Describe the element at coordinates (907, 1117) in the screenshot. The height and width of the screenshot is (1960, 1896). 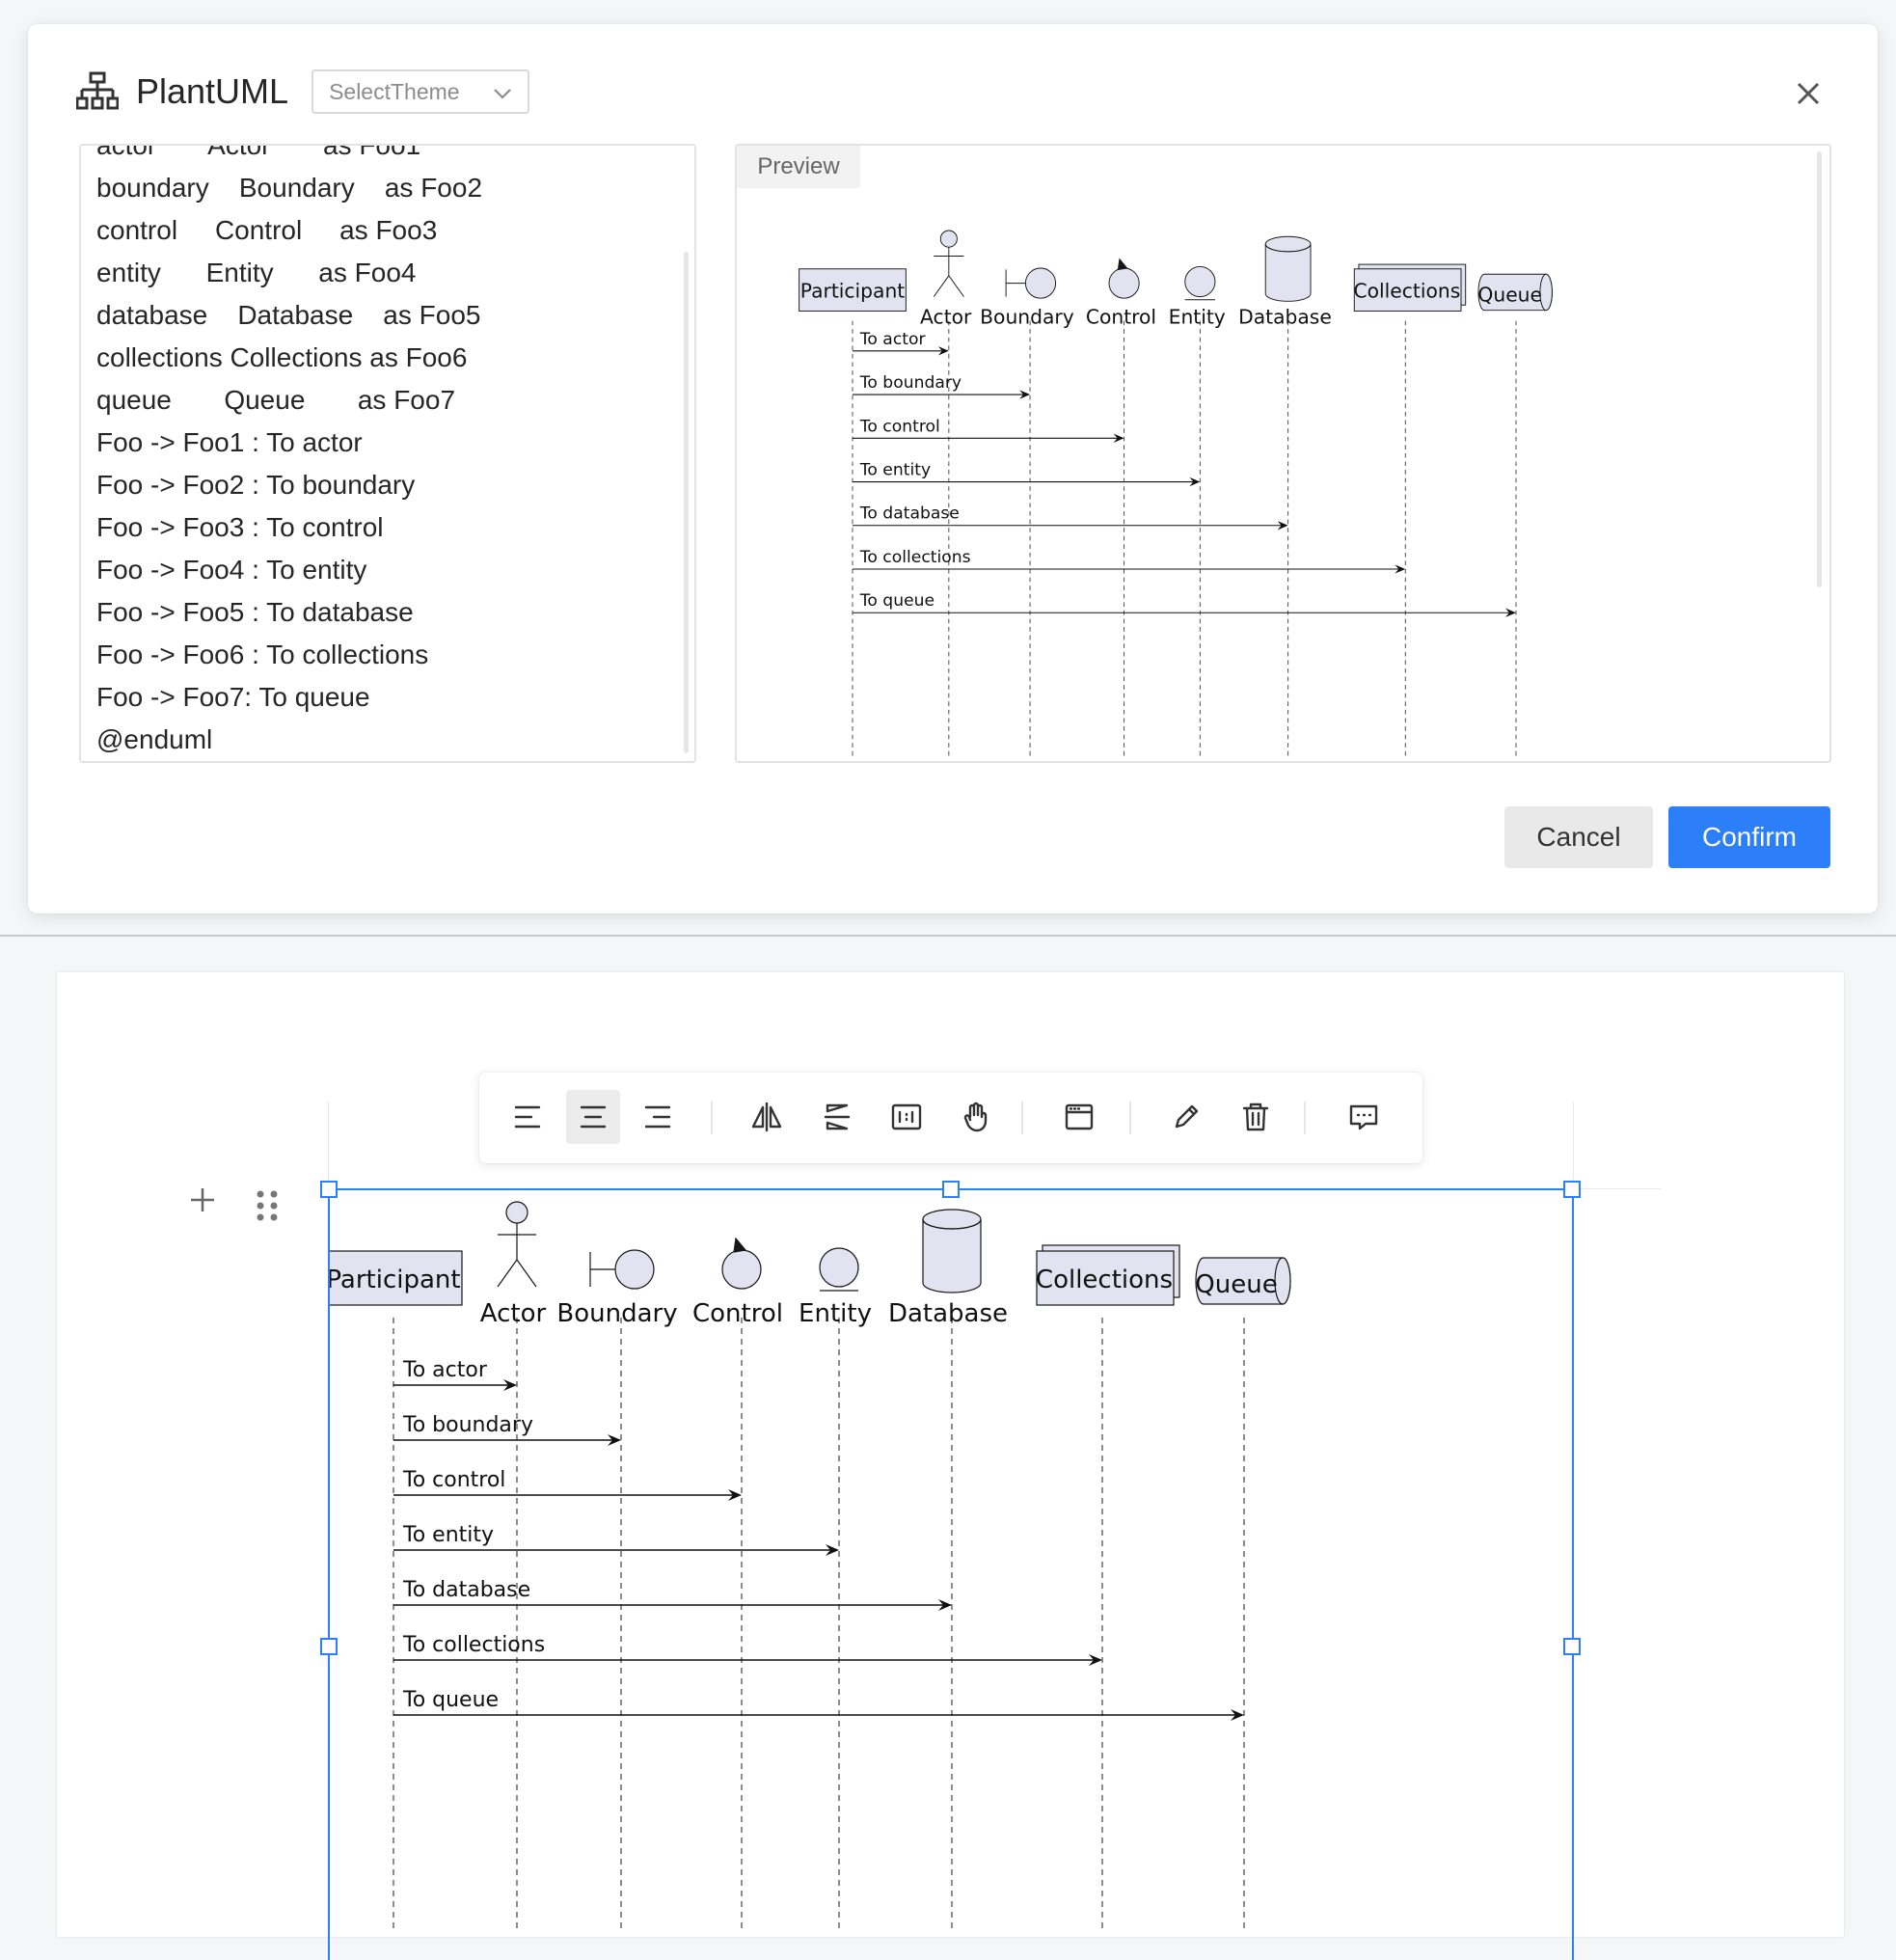
I see `original-size-button` at that location.